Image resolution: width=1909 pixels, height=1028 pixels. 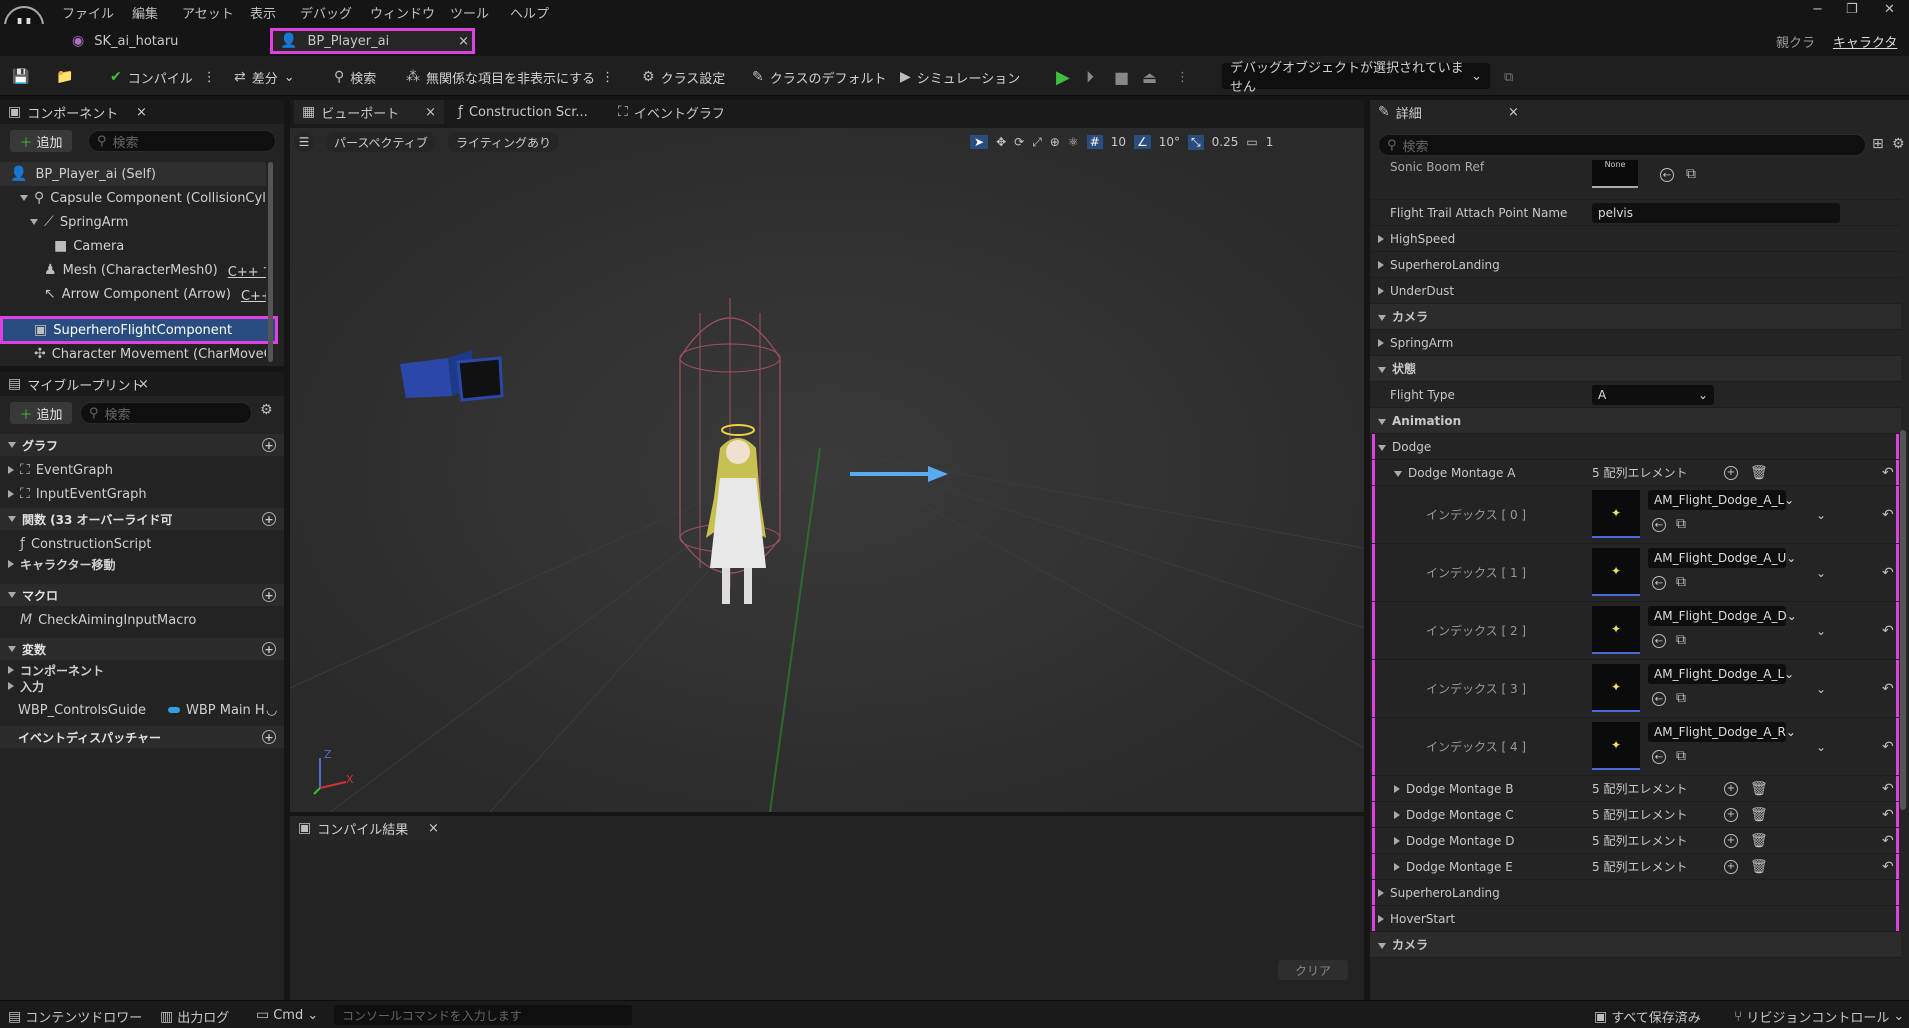 What do you see at coordinates (355, 77) in the screenshot?
I see `search-button: ⚲ 検索` at bounding box center [355, 77].